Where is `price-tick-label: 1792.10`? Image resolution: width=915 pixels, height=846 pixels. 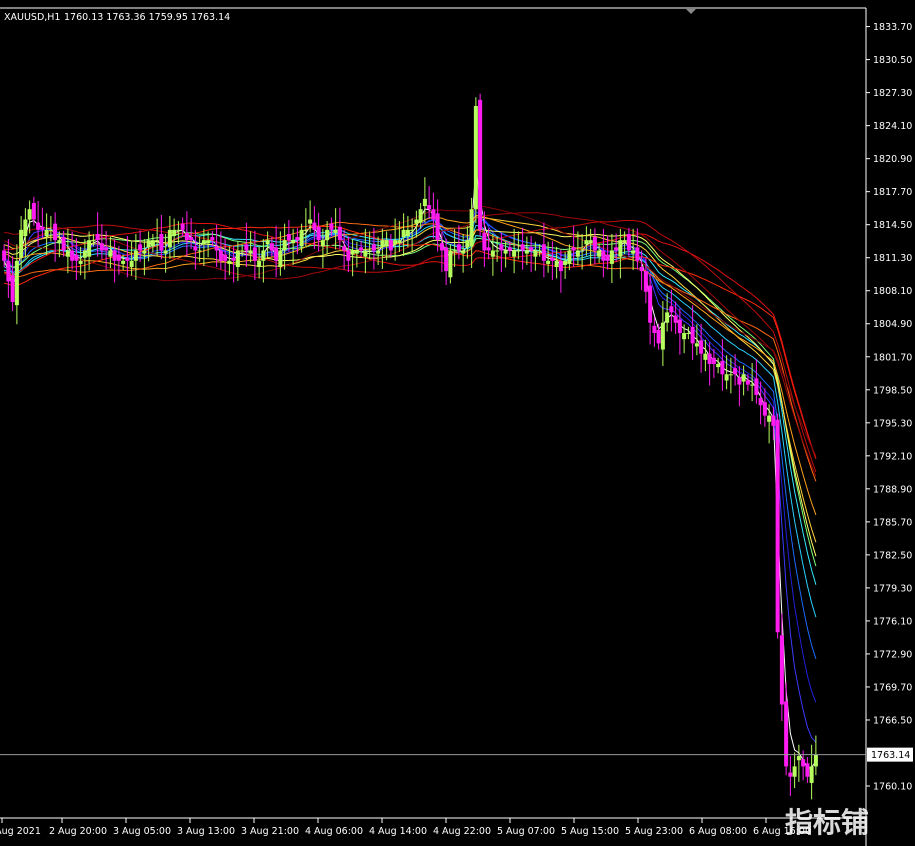 price-tick-label: 1792.10 is located at coordinates (892, 456).